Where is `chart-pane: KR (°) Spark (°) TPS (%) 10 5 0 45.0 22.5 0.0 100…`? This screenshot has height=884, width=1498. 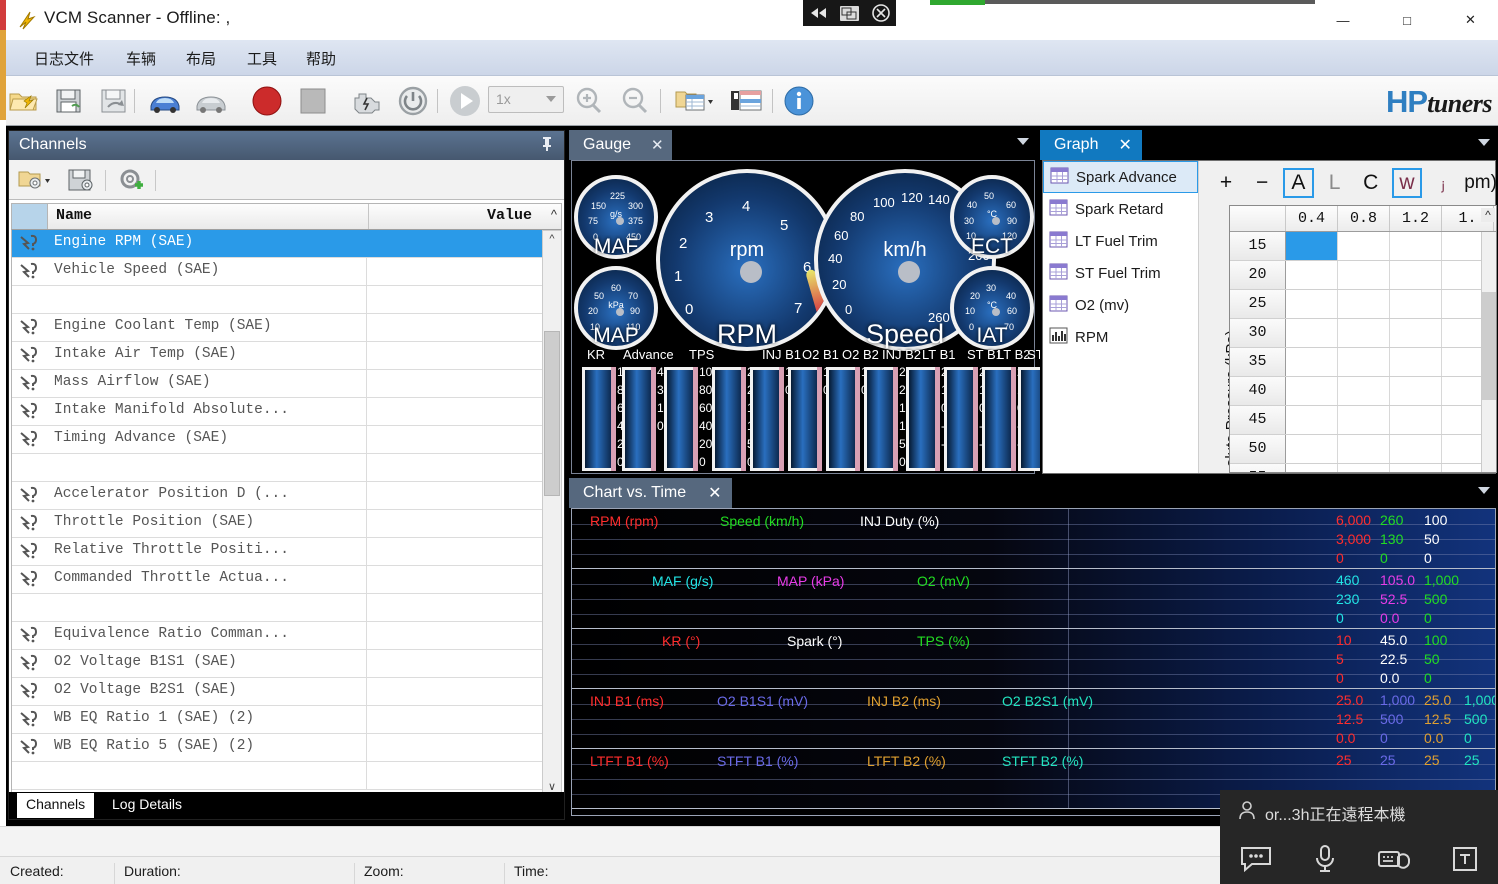 chart-pane: KR (°) Spark (°) TPS (%) 10 5 0 45.0 22.5 0.0 100… is located at coordinates (1033, 659).